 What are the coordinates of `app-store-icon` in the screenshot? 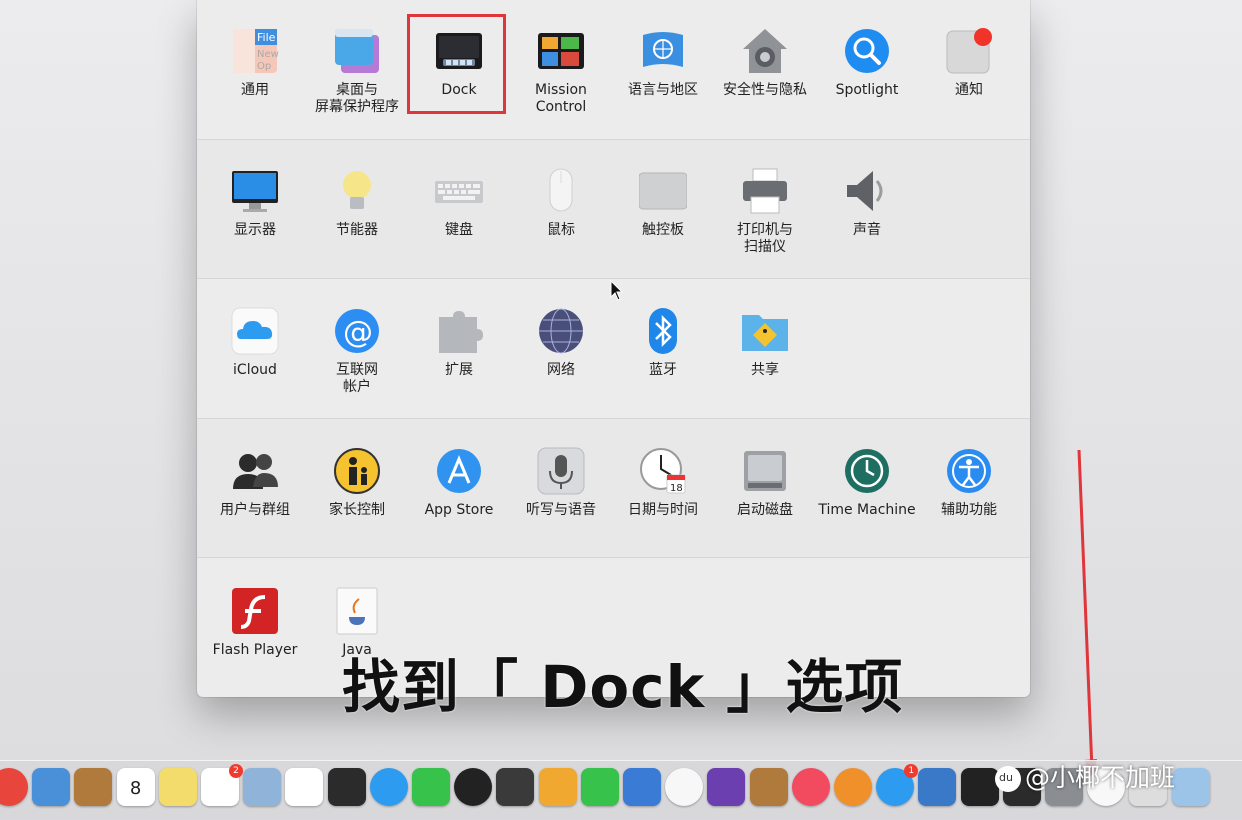 It's located at (459, 471).